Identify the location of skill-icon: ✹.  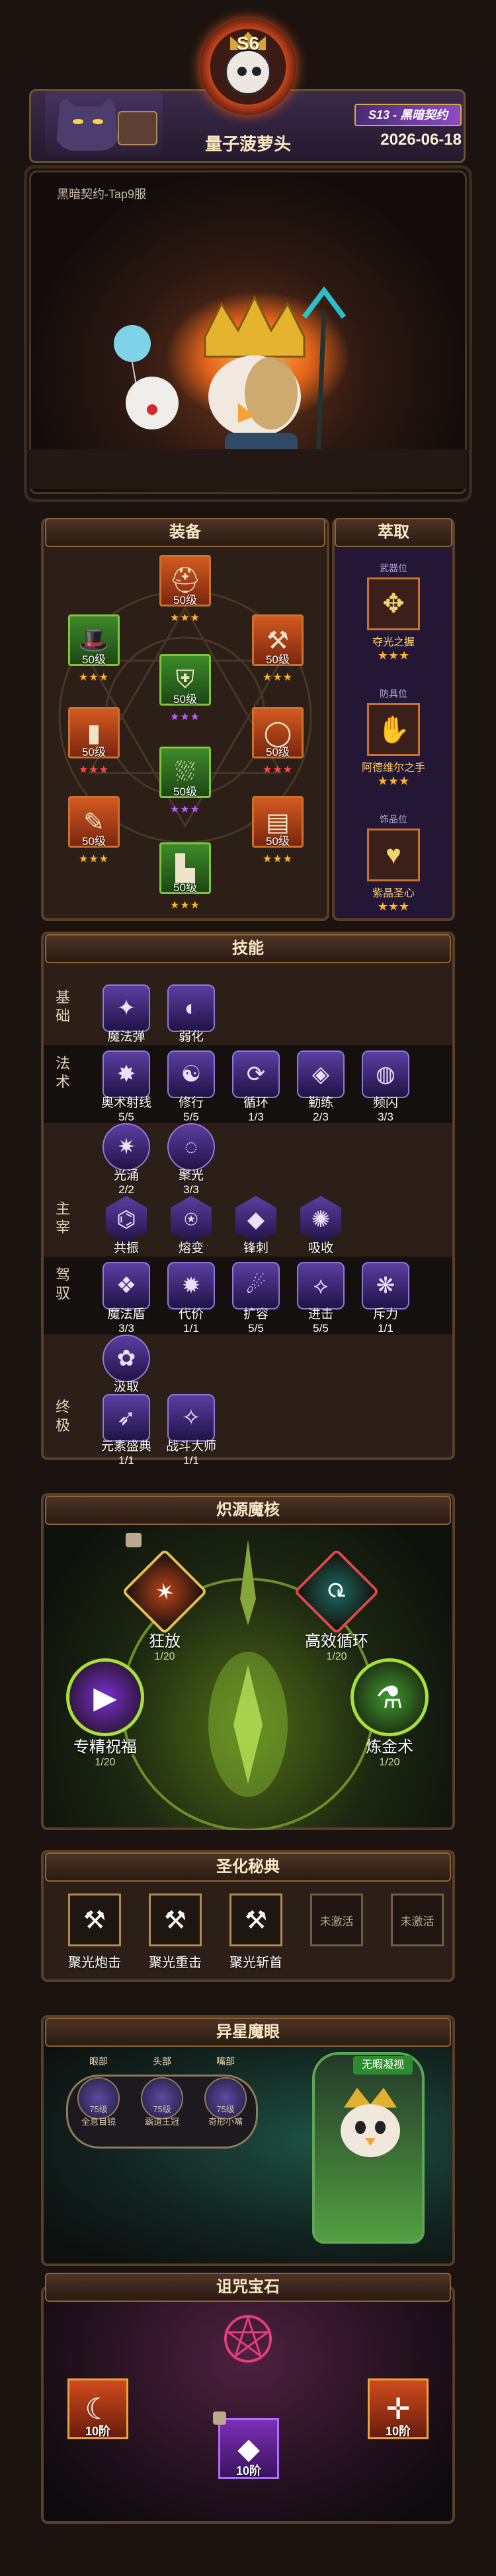
(191, 1285).